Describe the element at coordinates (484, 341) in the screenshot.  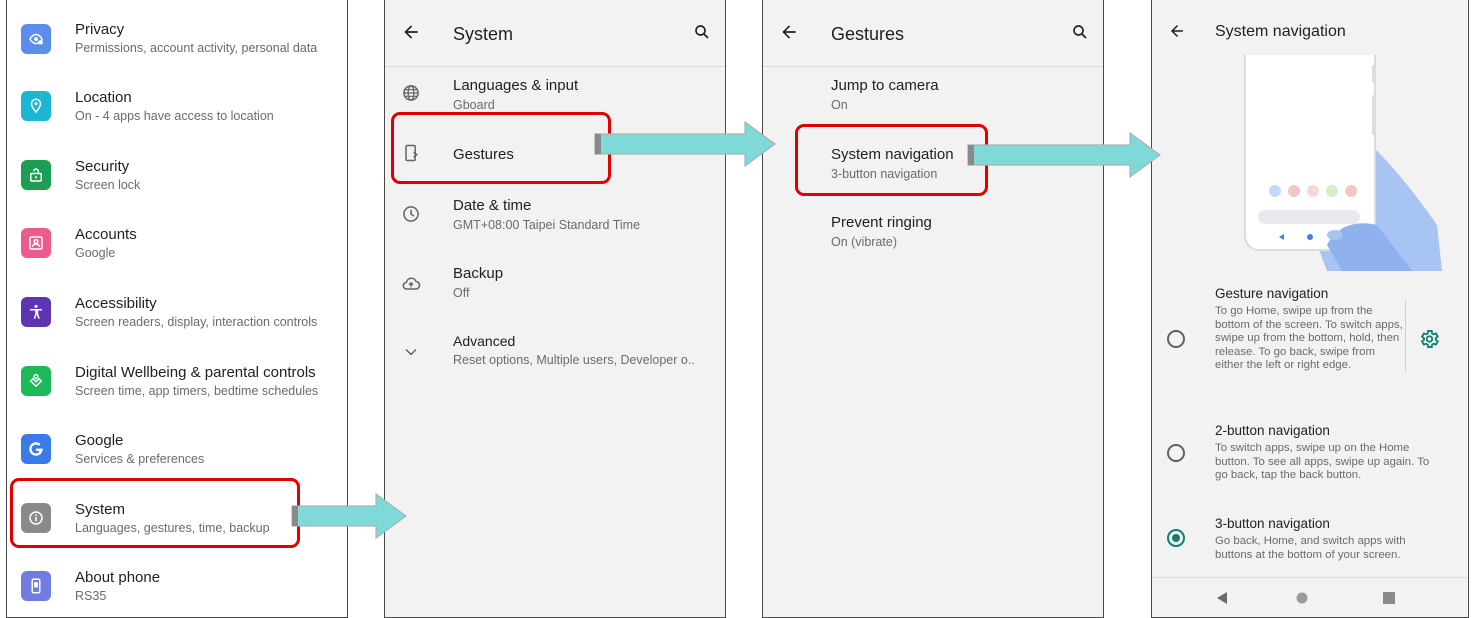
I see `menu-item-title: Advanced` at that location.